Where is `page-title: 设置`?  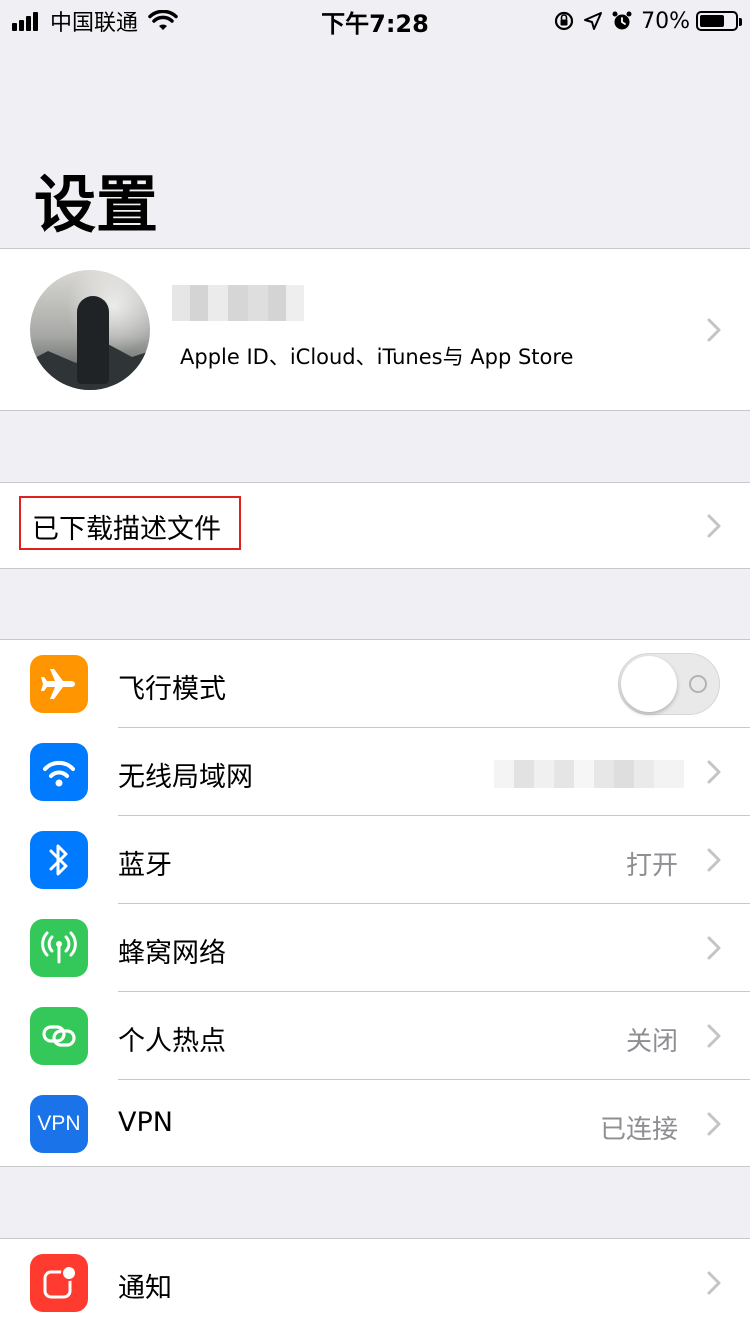
page-title: 设置 is located at coordinates (96, 204).